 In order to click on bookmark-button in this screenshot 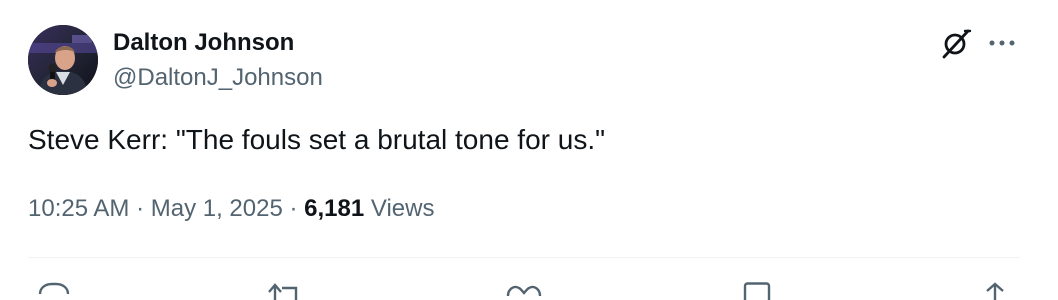, I will do `click(757, 290)`.